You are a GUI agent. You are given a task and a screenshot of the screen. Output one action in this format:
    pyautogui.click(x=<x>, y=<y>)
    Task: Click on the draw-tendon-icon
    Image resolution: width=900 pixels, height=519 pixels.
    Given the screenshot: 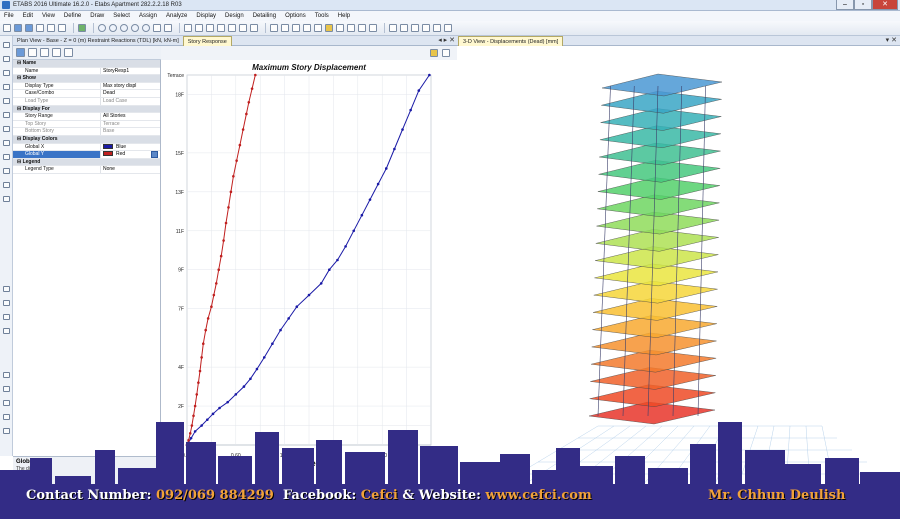 What is the action you would take?
    pyautogui.click(x=6, y=185)
    